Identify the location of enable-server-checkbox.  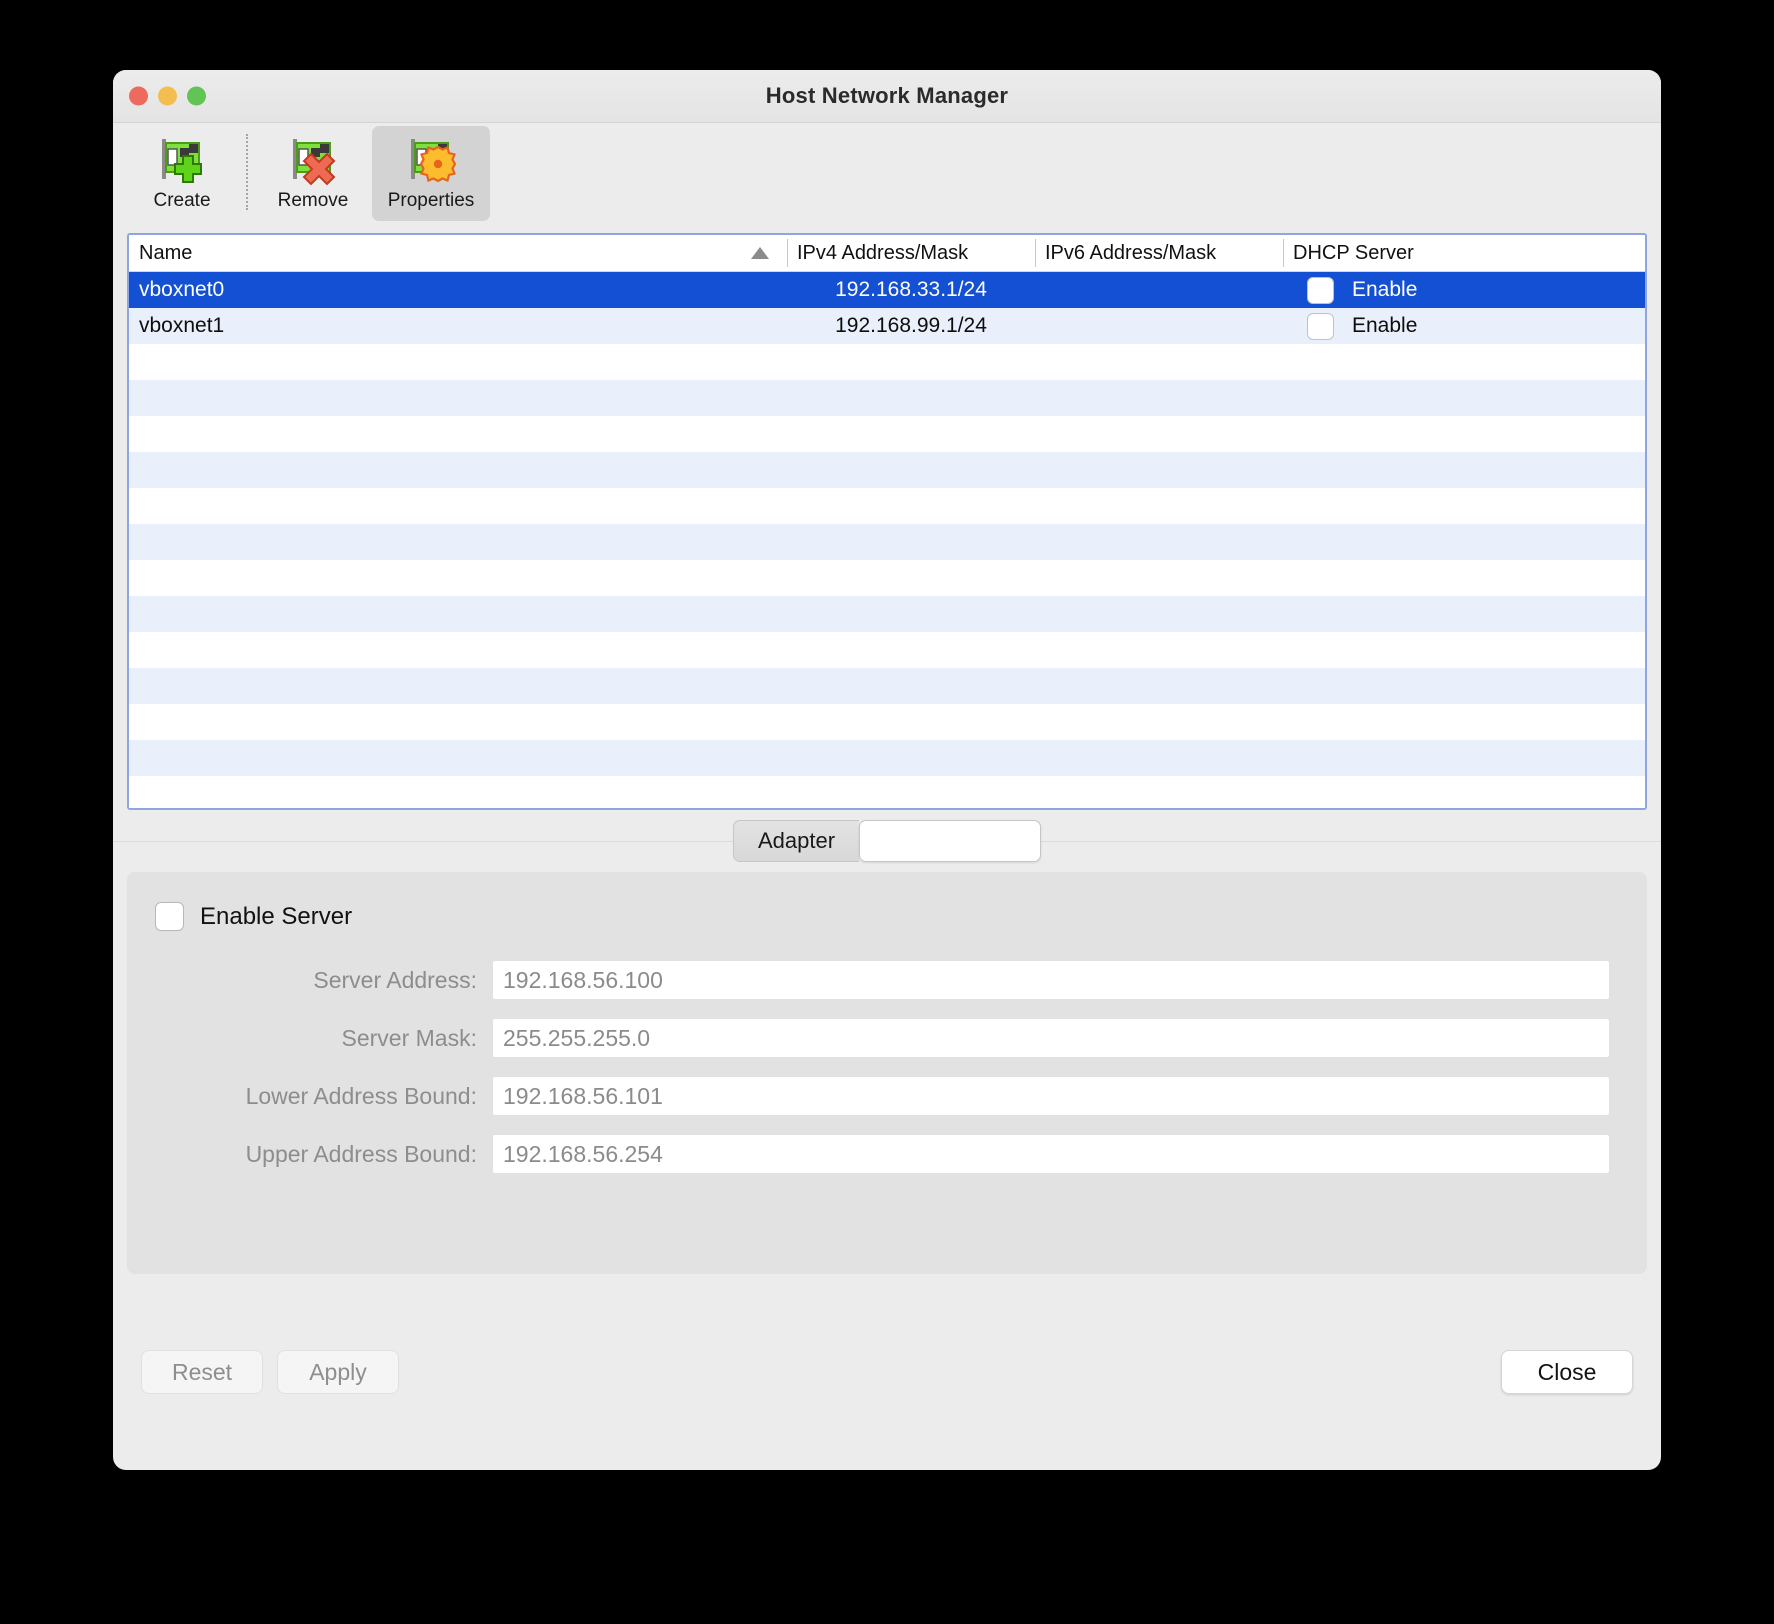
(169, 916).